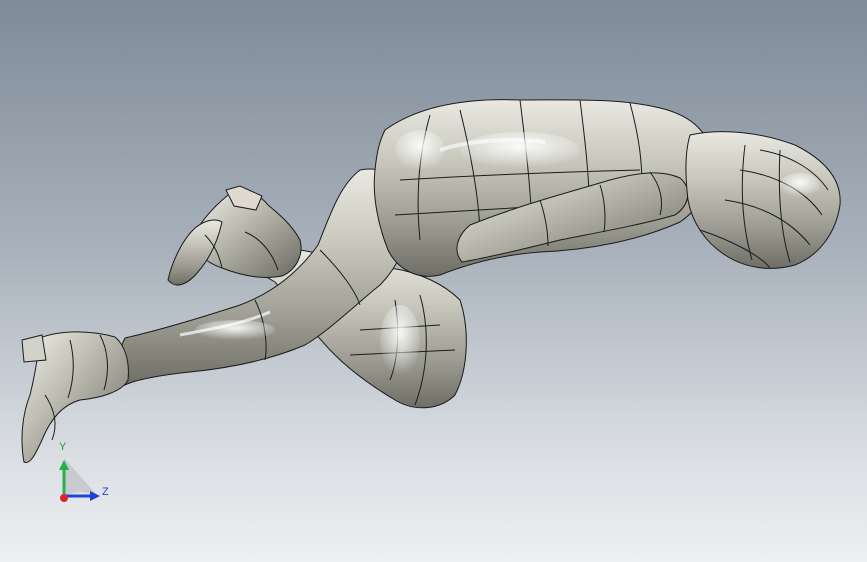 The height and width of the screenshot is (562, 867). I want to click on x-axis-dot, so click(64, 498).